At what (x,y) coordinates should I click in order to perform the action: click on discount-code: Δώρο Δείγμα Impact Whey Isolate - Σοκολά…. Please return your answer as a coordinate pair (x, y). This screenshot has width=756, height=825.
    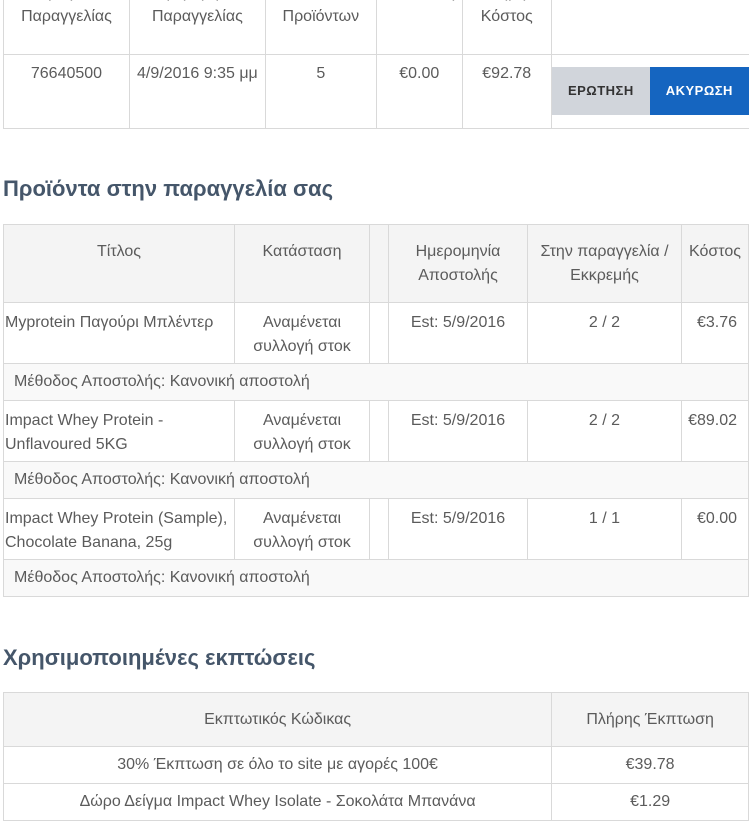
    Looking at the image, I should click on (277, 802).